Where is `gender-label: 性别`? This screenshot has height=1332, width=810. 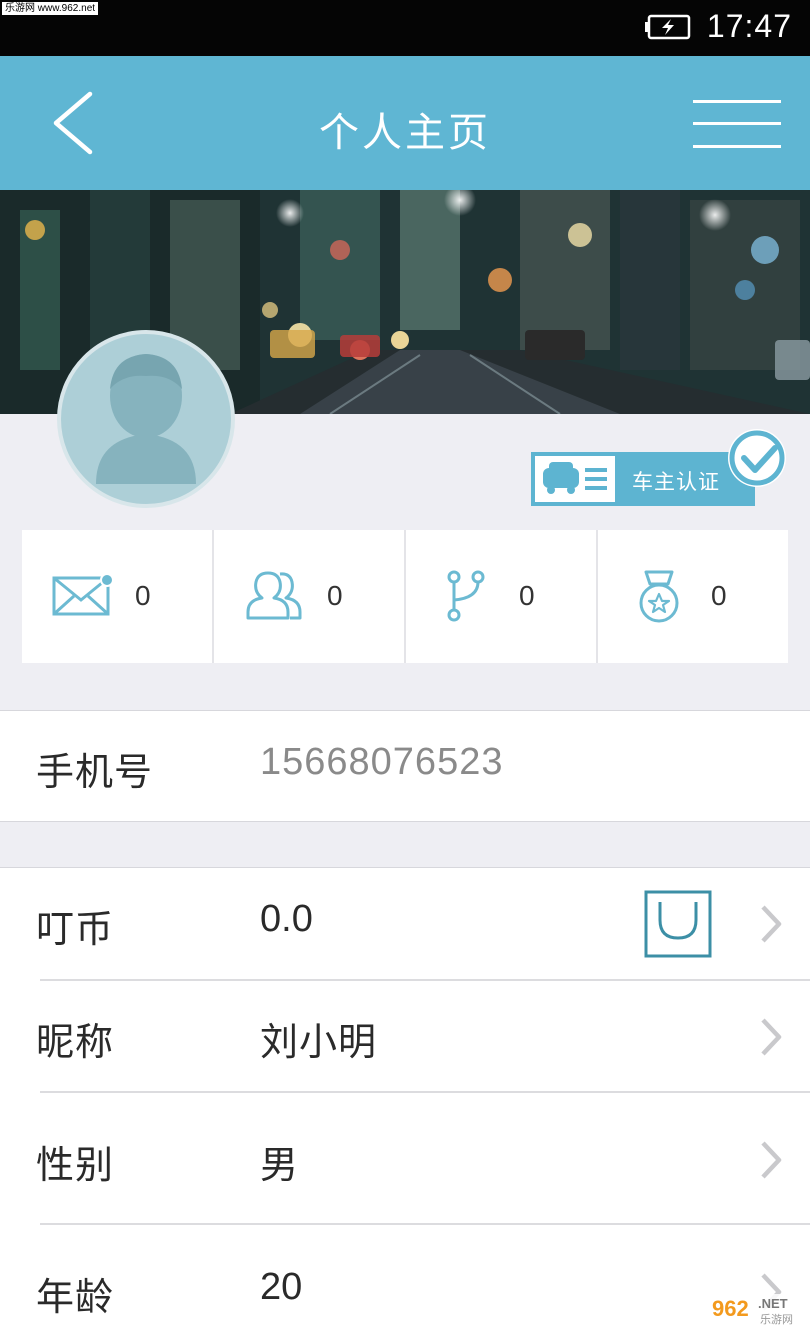 gender-label: 性别 is located at coordinates (75, 1165).